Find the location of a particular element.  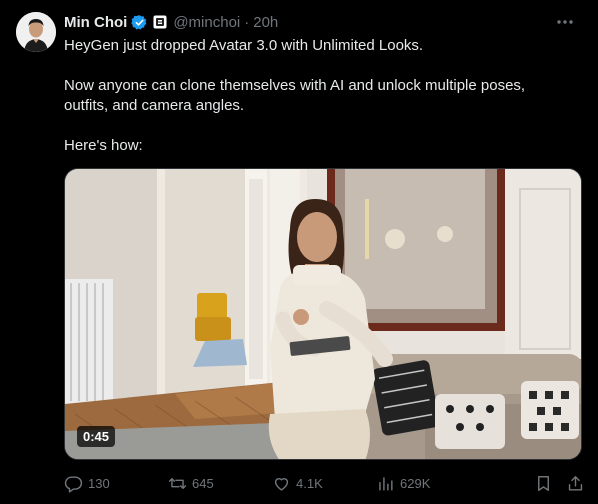

share-icon is located at coordinates (575, 483).